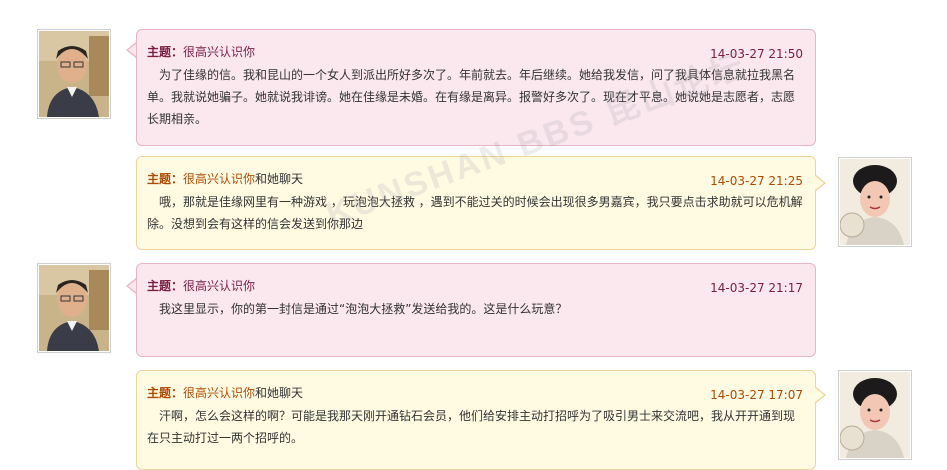  I want to click on timestamp: 14-03-27 21:25, so click(756, 181).